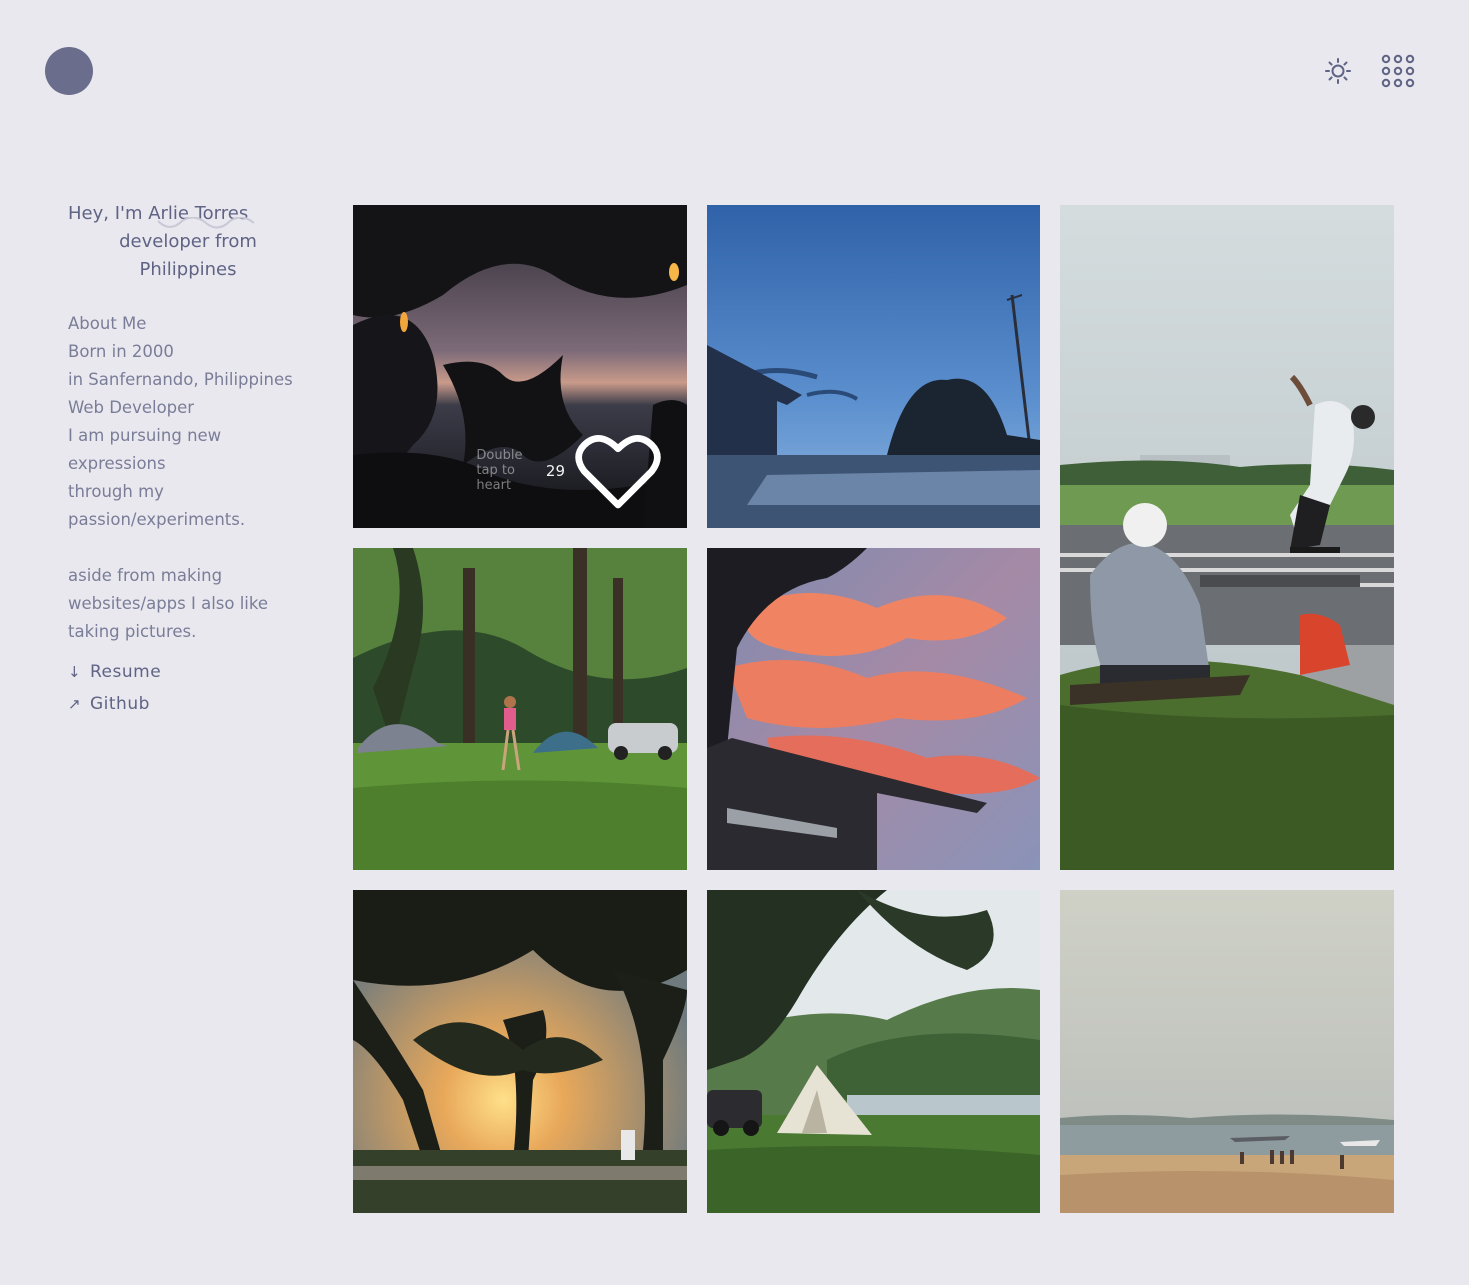 This screenshot has width=1469, height=1285. Describe the element at coordinates (520, 1051) in the screenshot. I see `photo-sunset-trees` at that location.